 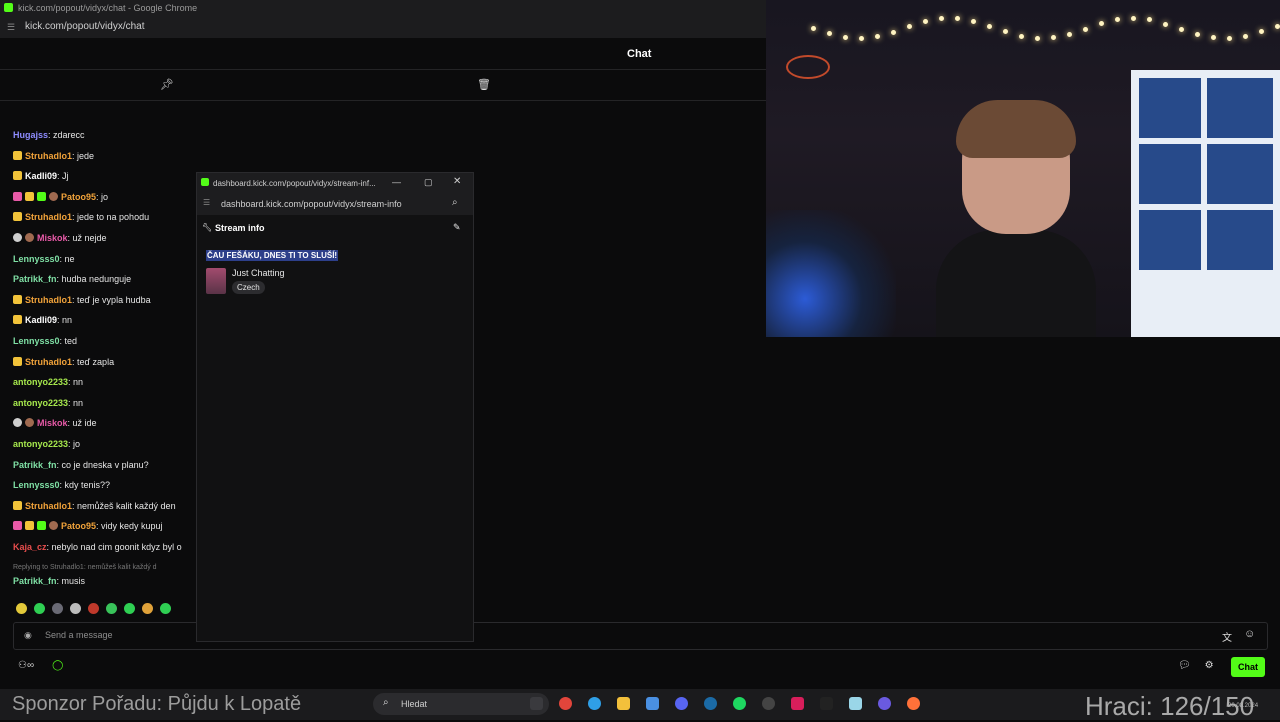 What do you see at coordinates (484, 84) in the screenshot?
I see `trash-icon: 🗑︎` at bounding box center [484, 84].